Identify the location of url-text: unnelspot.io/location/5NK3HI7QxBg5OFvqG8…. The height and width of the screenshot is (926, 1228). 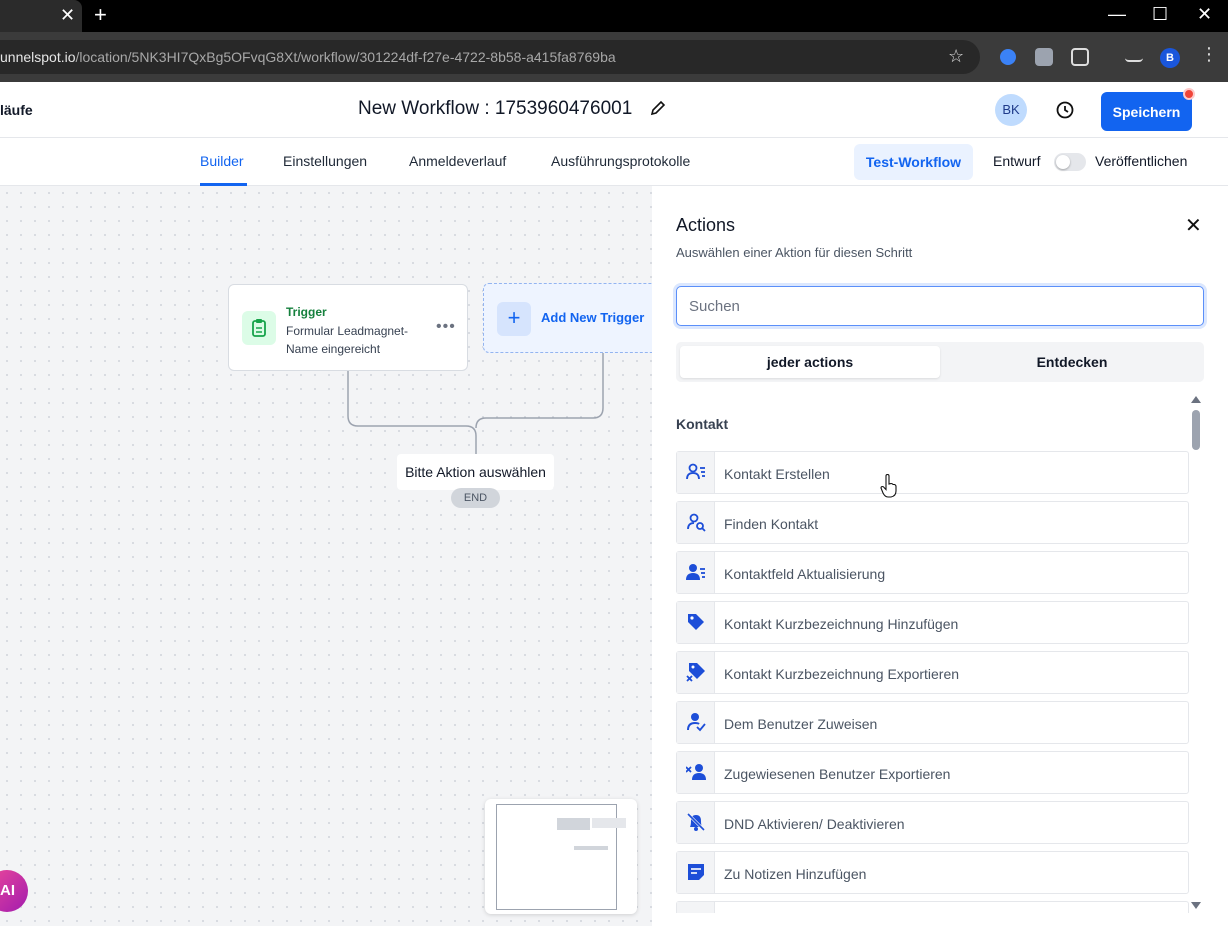
(308, 57).